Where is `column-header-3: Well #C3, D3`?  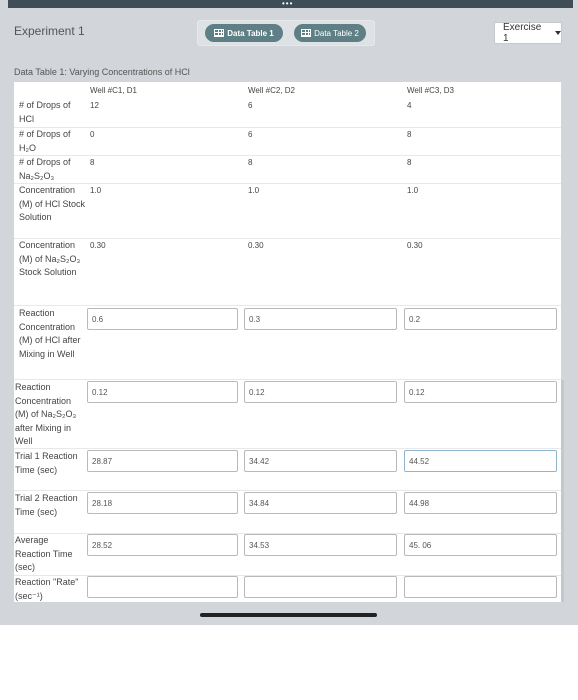
column-header-3: Well #C3, D3 is located at coordinates (430, 90).